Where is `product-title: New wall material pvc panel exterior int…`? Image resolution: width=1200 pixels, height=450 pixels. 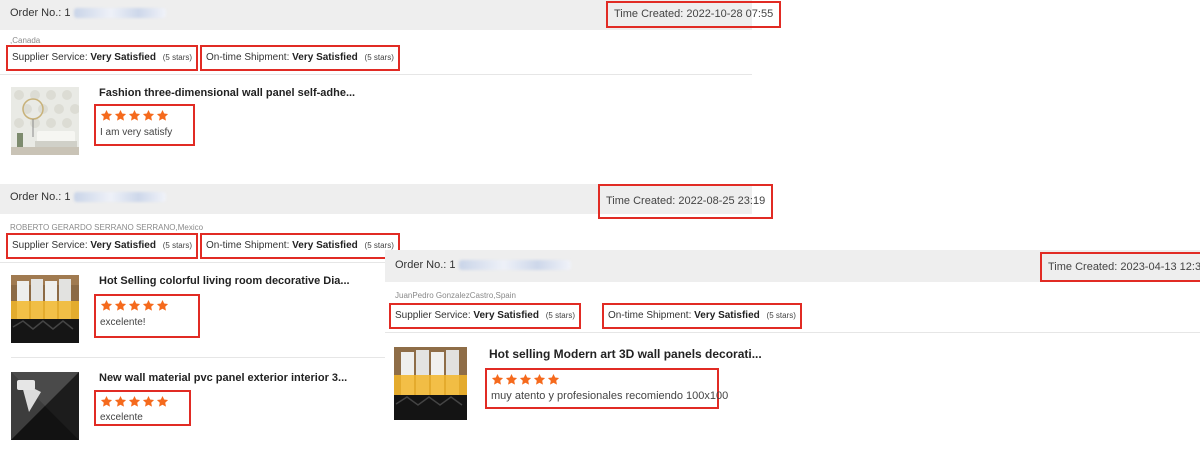 product-title: New wall material pvc panel exterior int… is located at coordinates (223, 378).